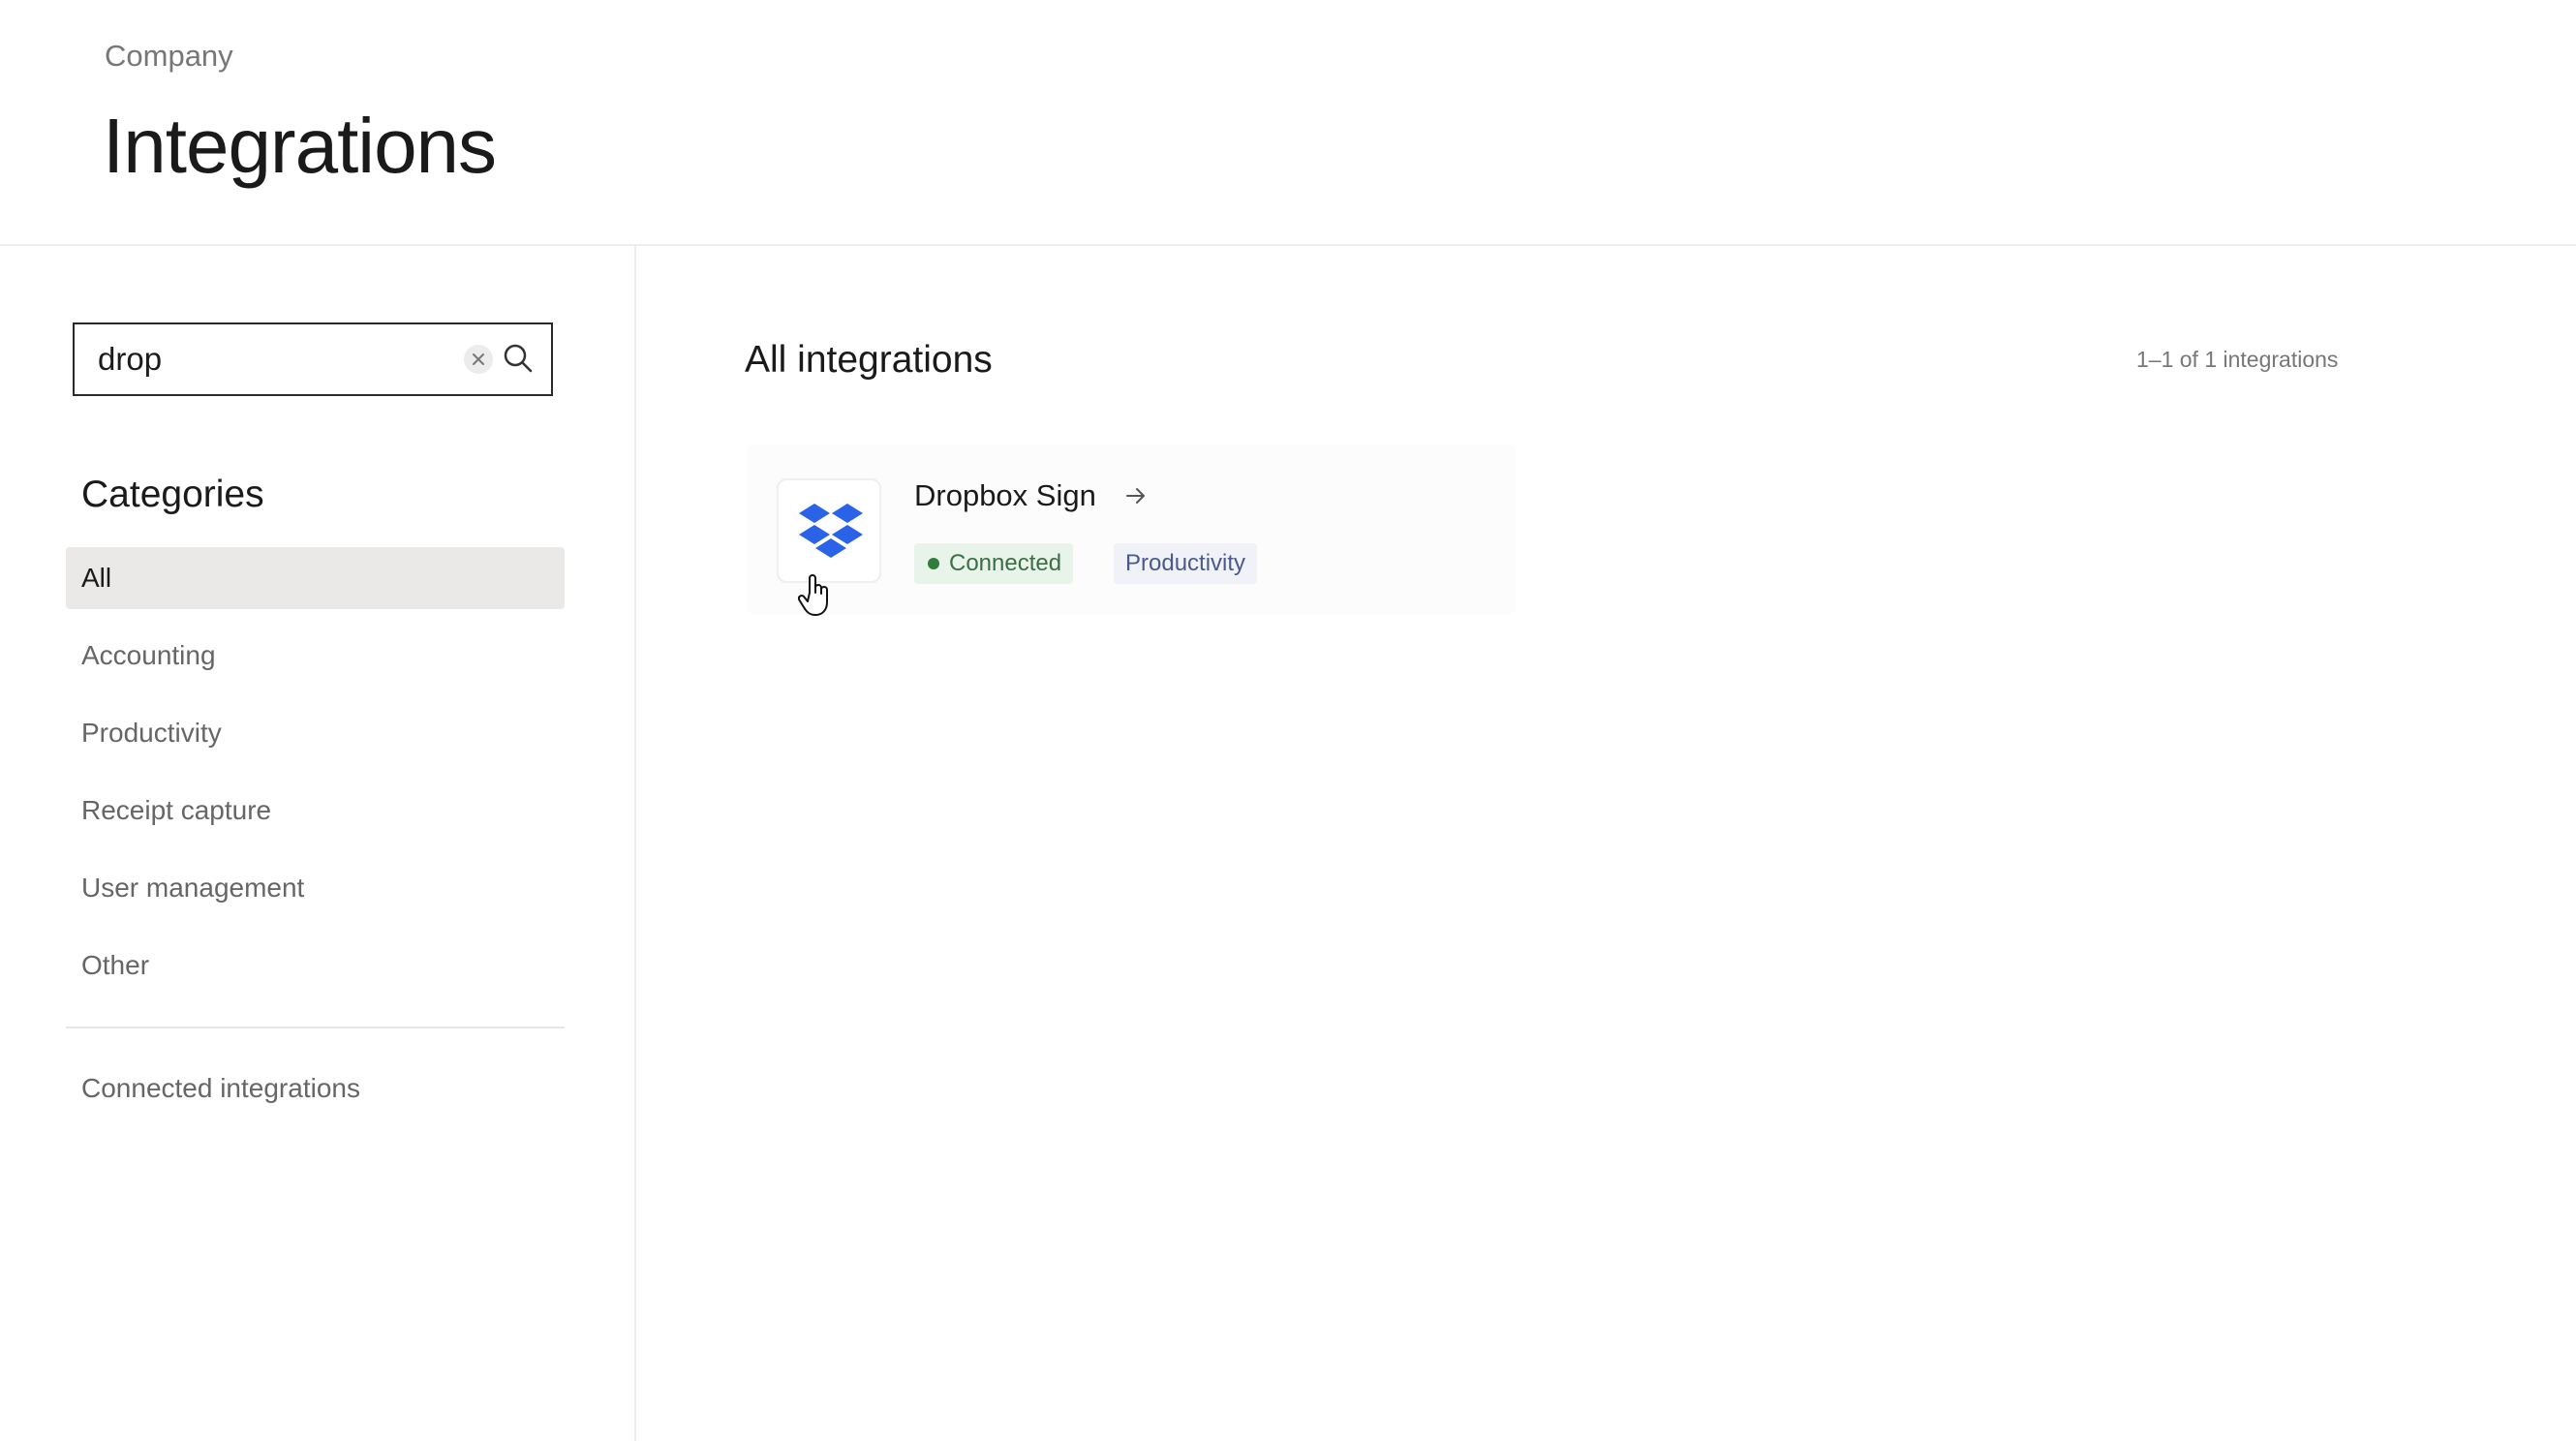  I want to click on category-item-all: All, so click(315, 578).